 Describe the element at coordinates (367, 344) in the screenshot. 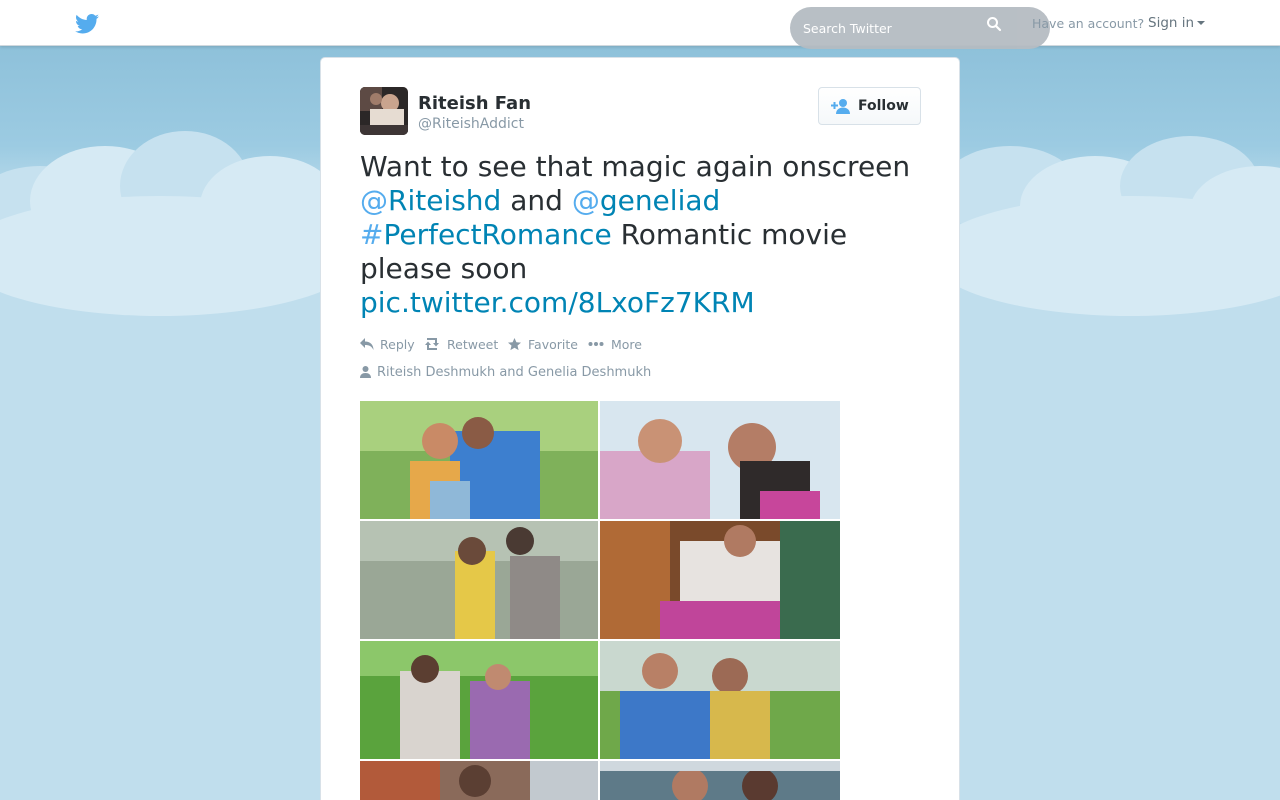

I see `reply-icon` at that location.